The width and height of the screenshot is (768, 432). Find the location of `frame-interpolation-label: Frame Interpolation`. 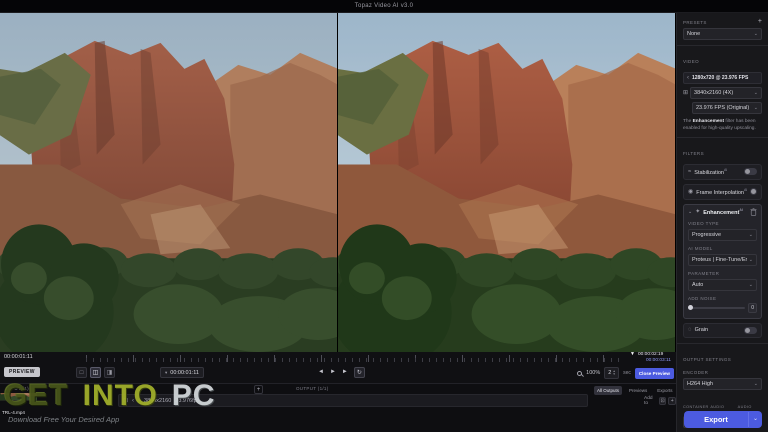

frame-interpolation-label: Frame Interpolation is located at coordinates (720, 192).